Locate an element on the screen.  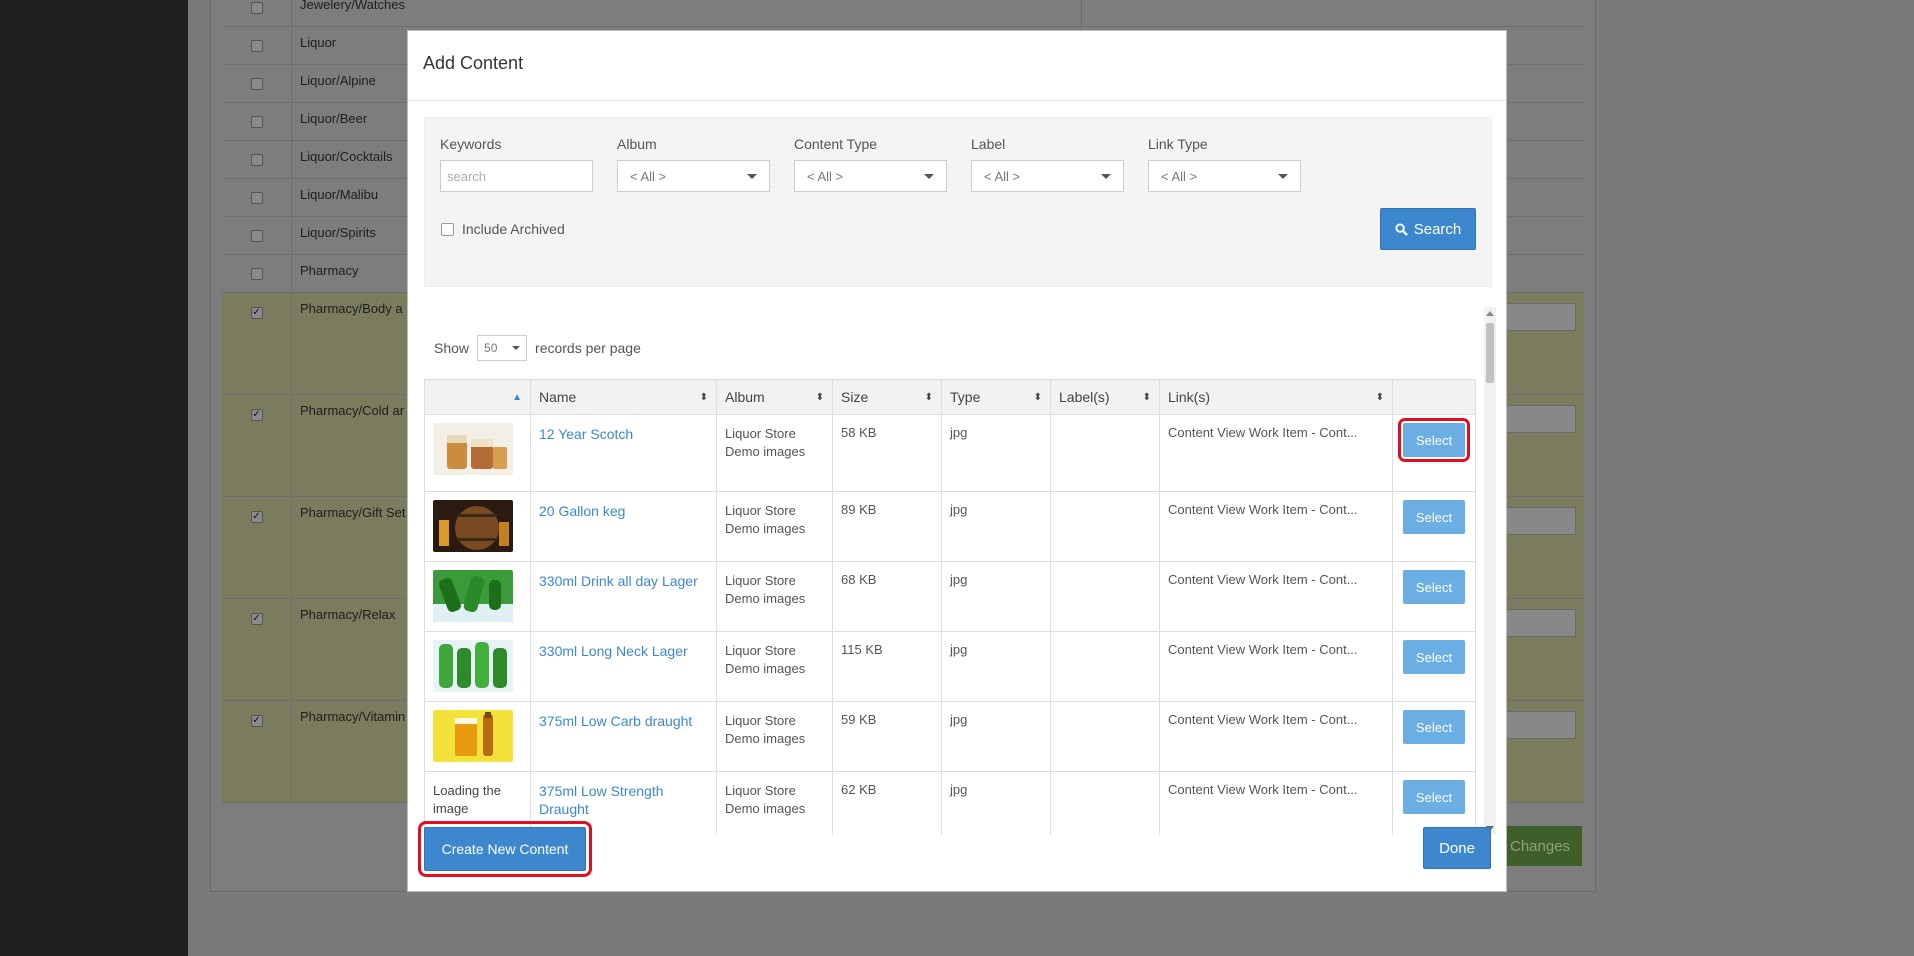
label-select-value: < All > is located at coordinates (1002, 176).